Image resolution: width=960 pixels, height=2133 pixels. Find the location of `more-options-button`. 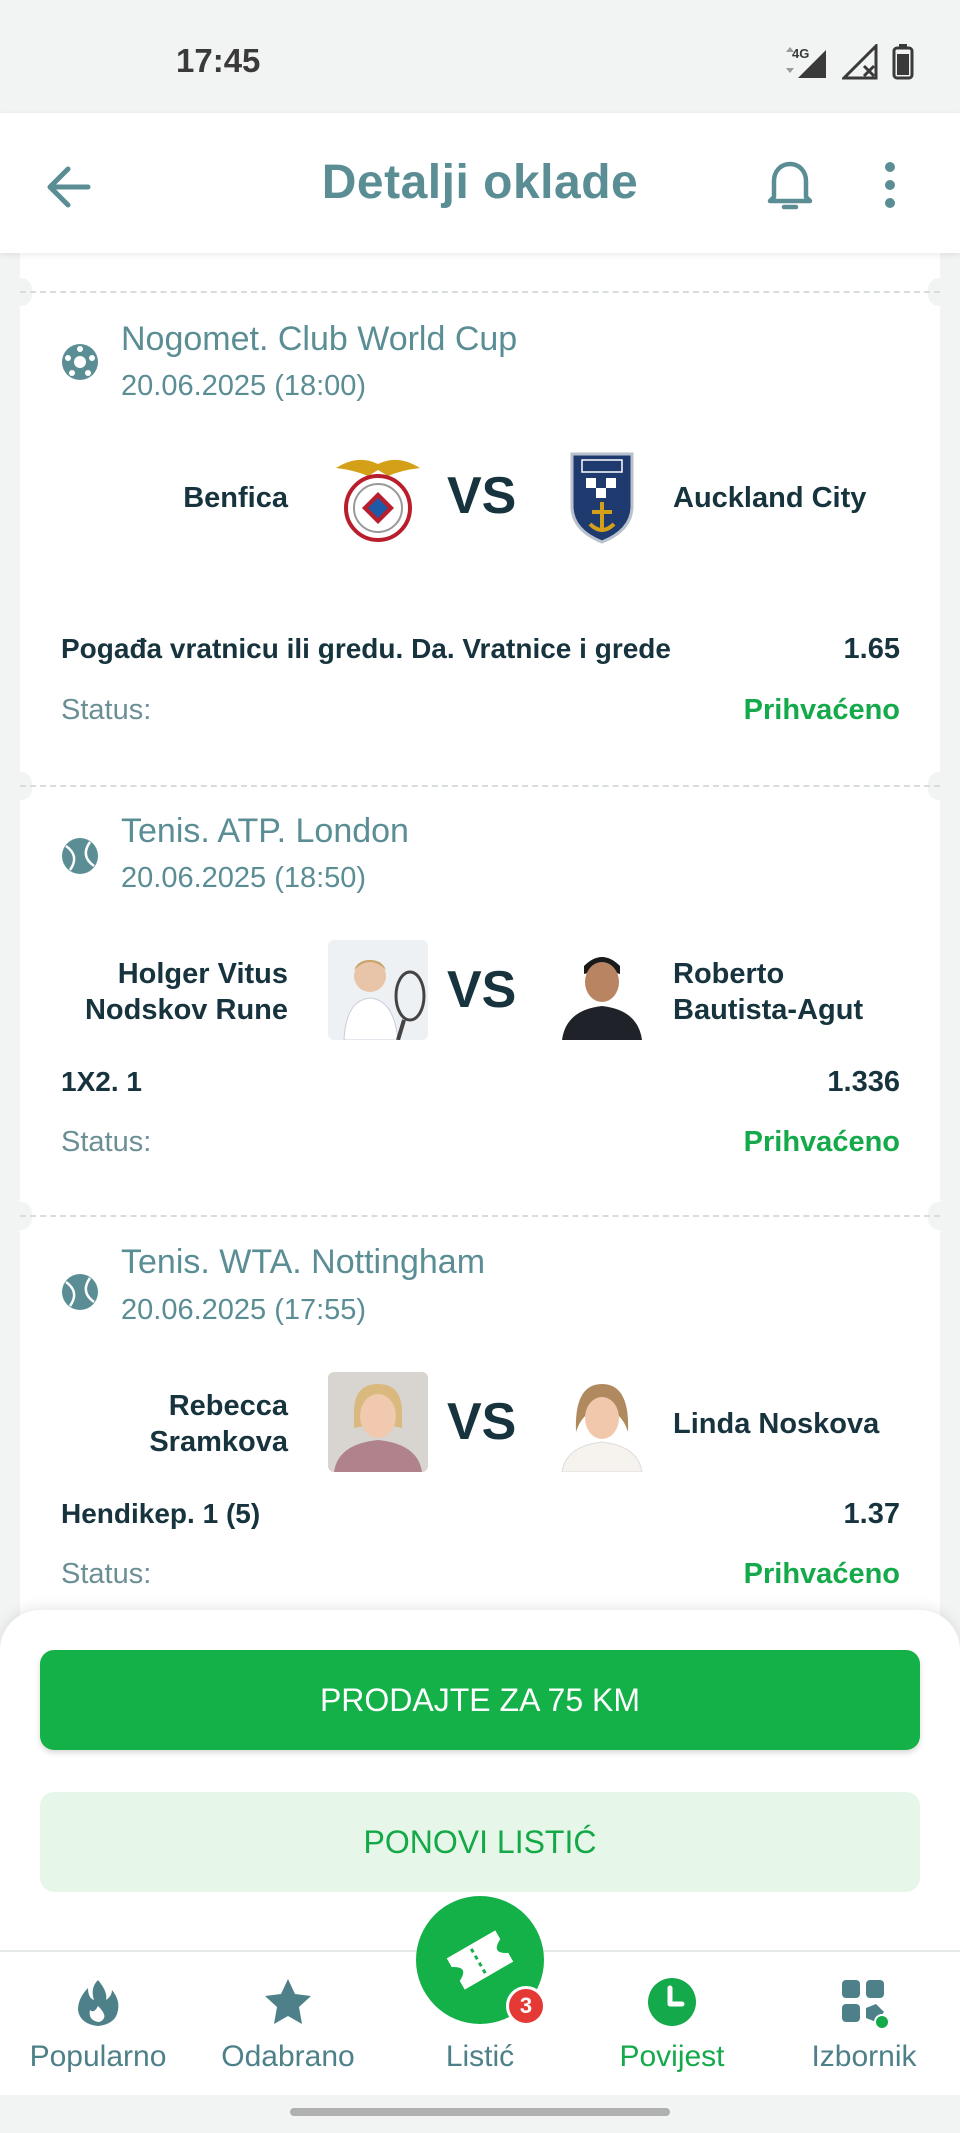

more-options-button is located at coordinates (890, 185).